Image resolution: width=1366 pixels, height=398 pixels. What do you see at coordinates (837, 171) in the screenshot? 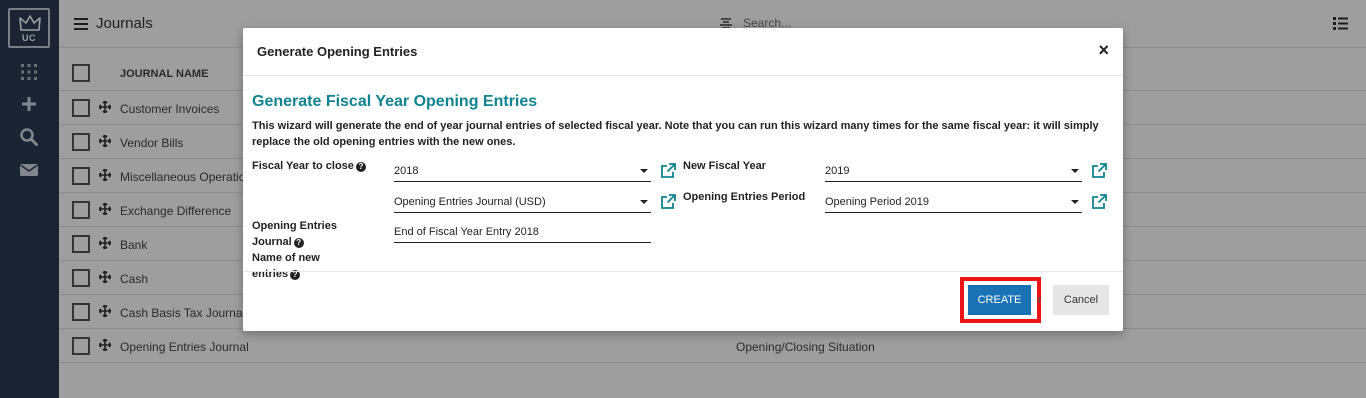
I see `new-fiscal-year-value: 2019` at bounding box center [837, 171].